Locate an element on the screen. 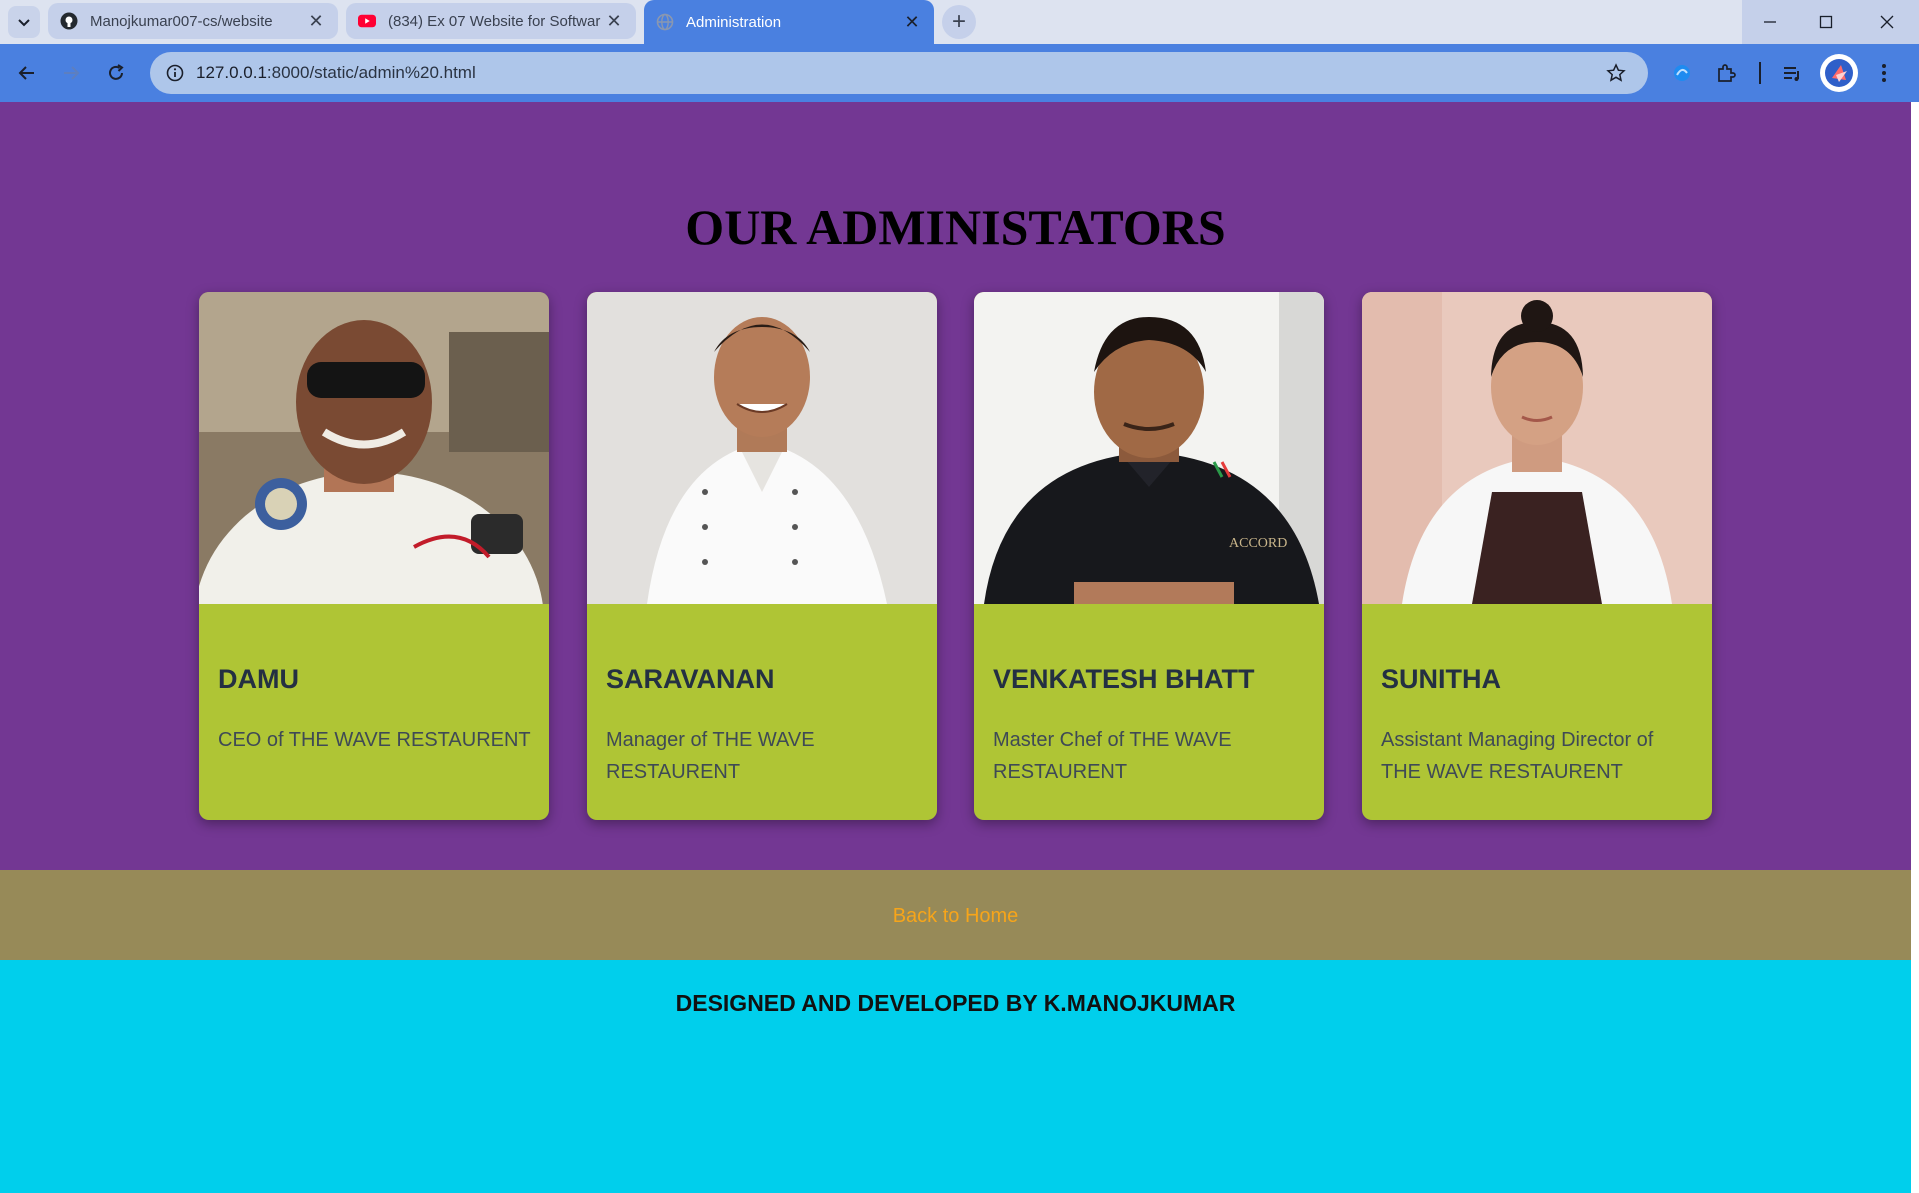  media-controls-icon is located at coordinates (1792, 73).